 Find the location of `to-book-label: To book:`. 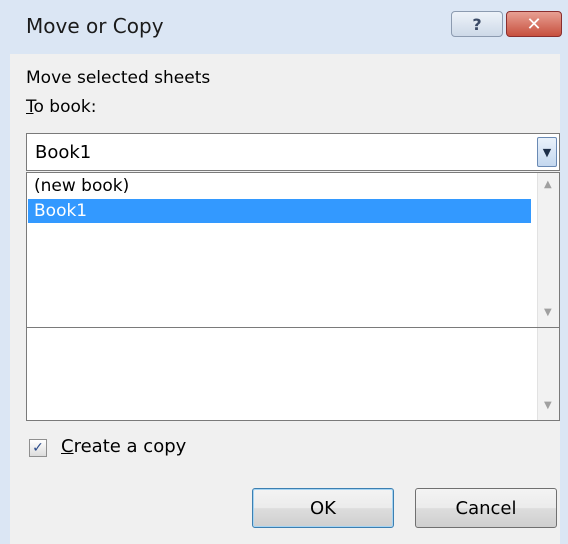

to-book-label: To book: is located at coordinates (61, 107).